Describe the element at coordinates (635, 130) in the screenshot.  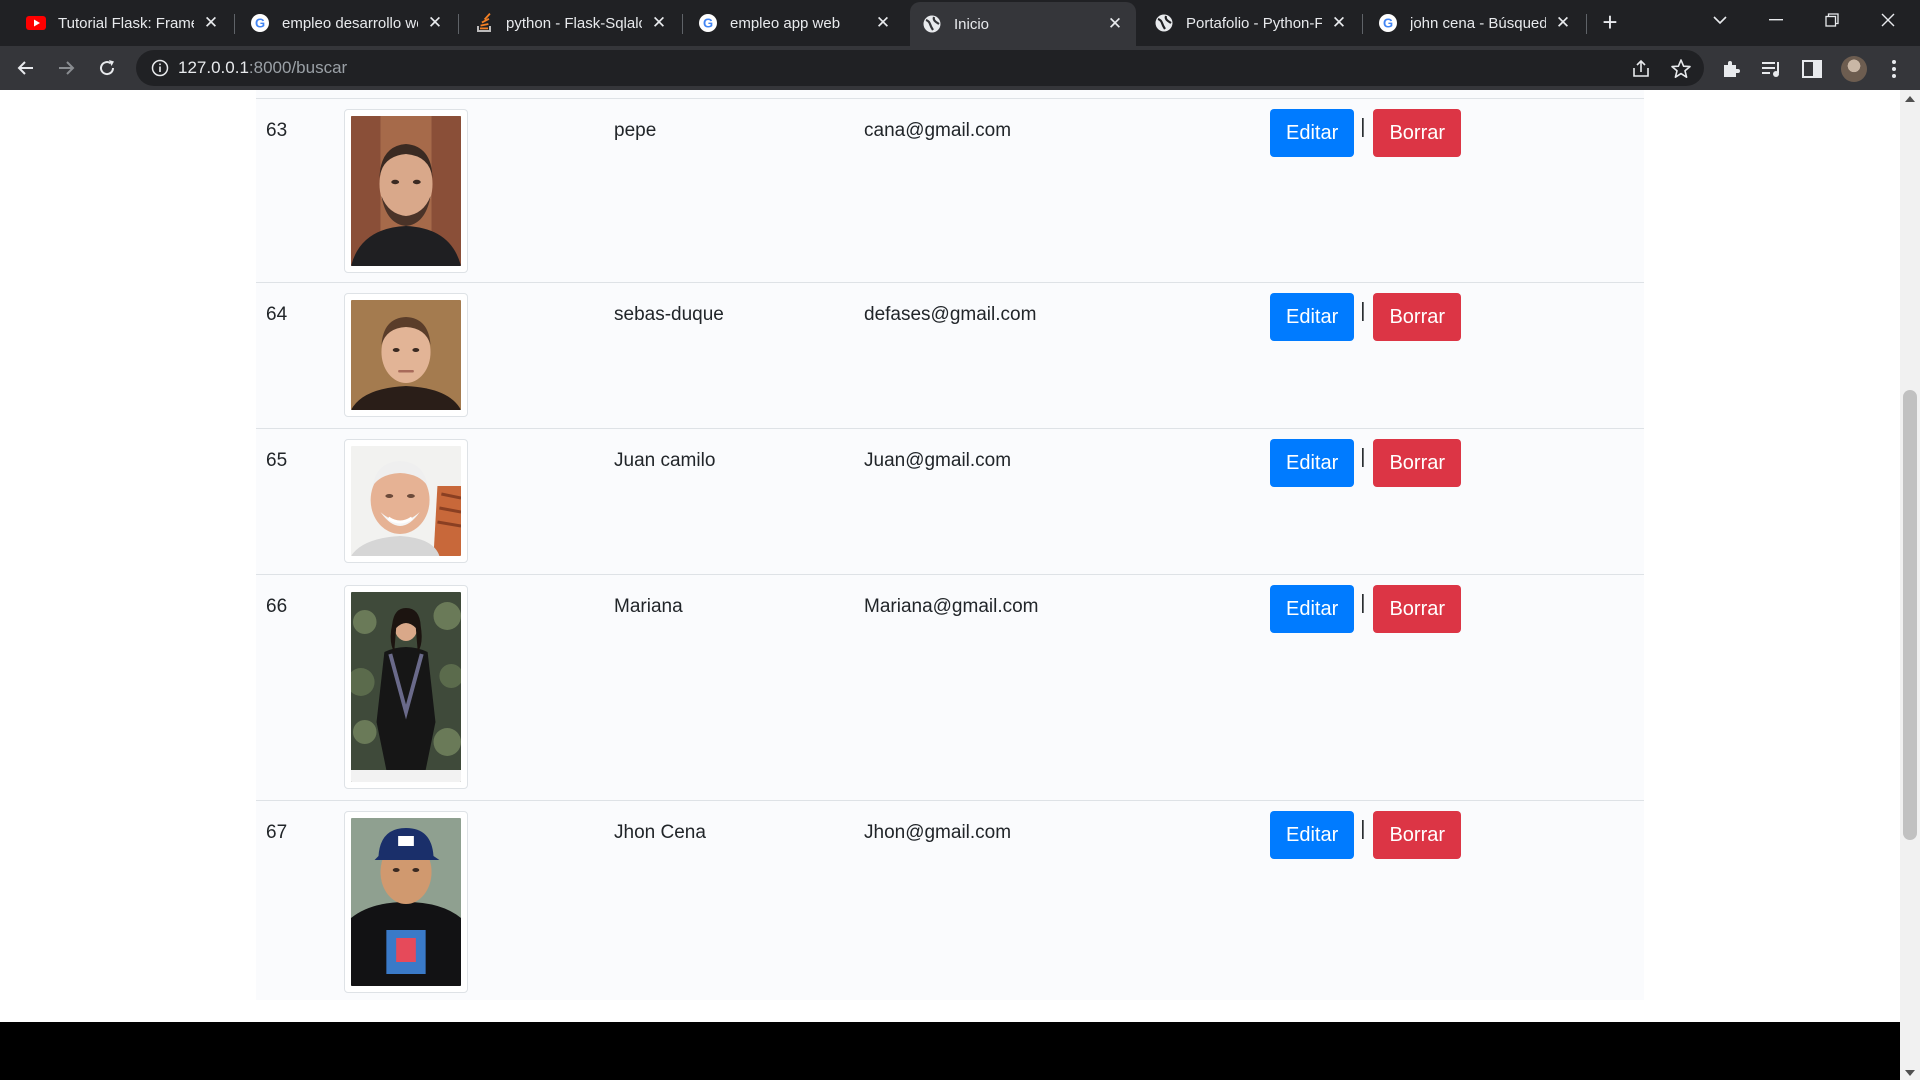
I see `row-name: pepe` at that location.